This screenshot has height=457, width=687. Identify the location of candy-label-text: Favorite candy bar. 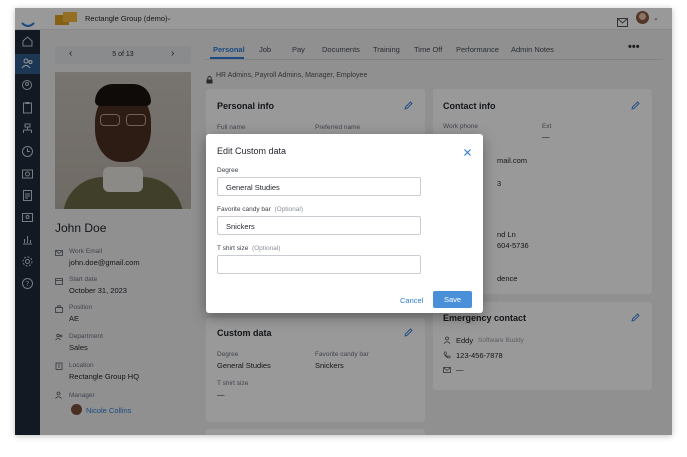
(244, 209).